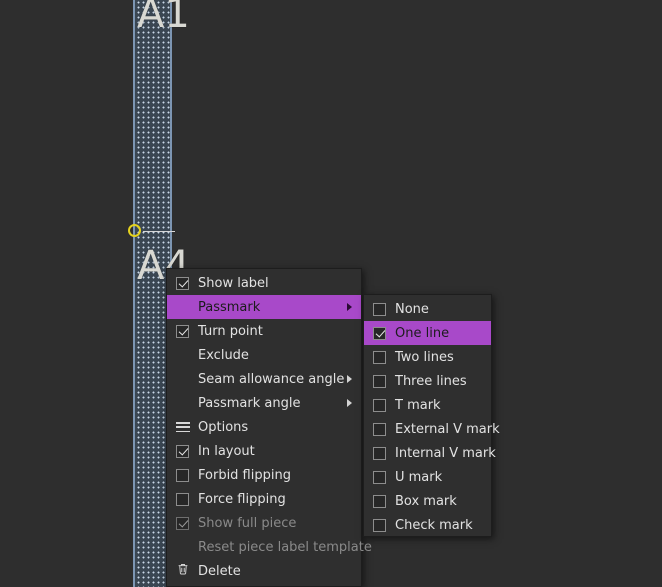  I want to click on menu-item-label: Exclude, so click(223, 355).